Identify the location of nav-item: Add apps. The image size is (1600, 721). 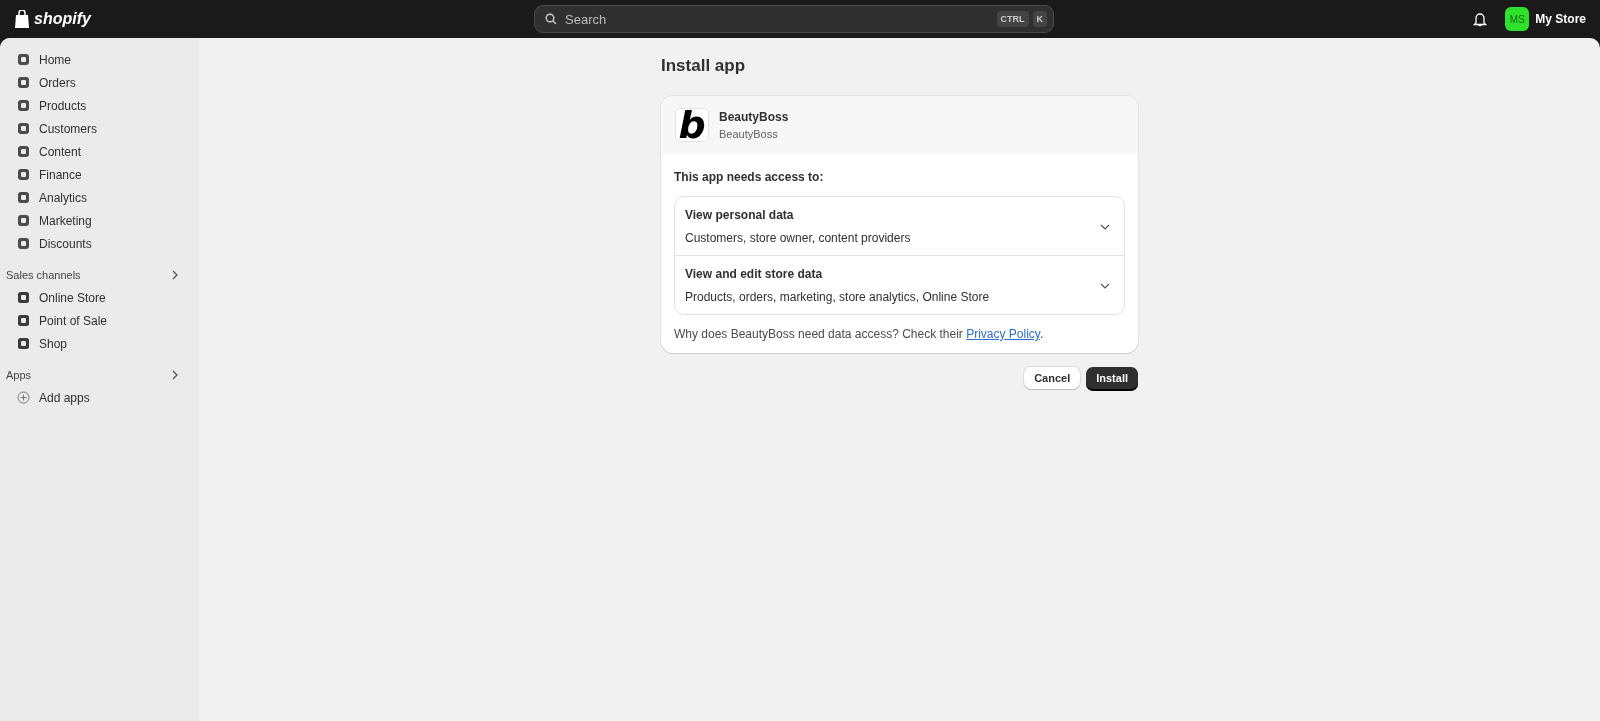
(99, 397).